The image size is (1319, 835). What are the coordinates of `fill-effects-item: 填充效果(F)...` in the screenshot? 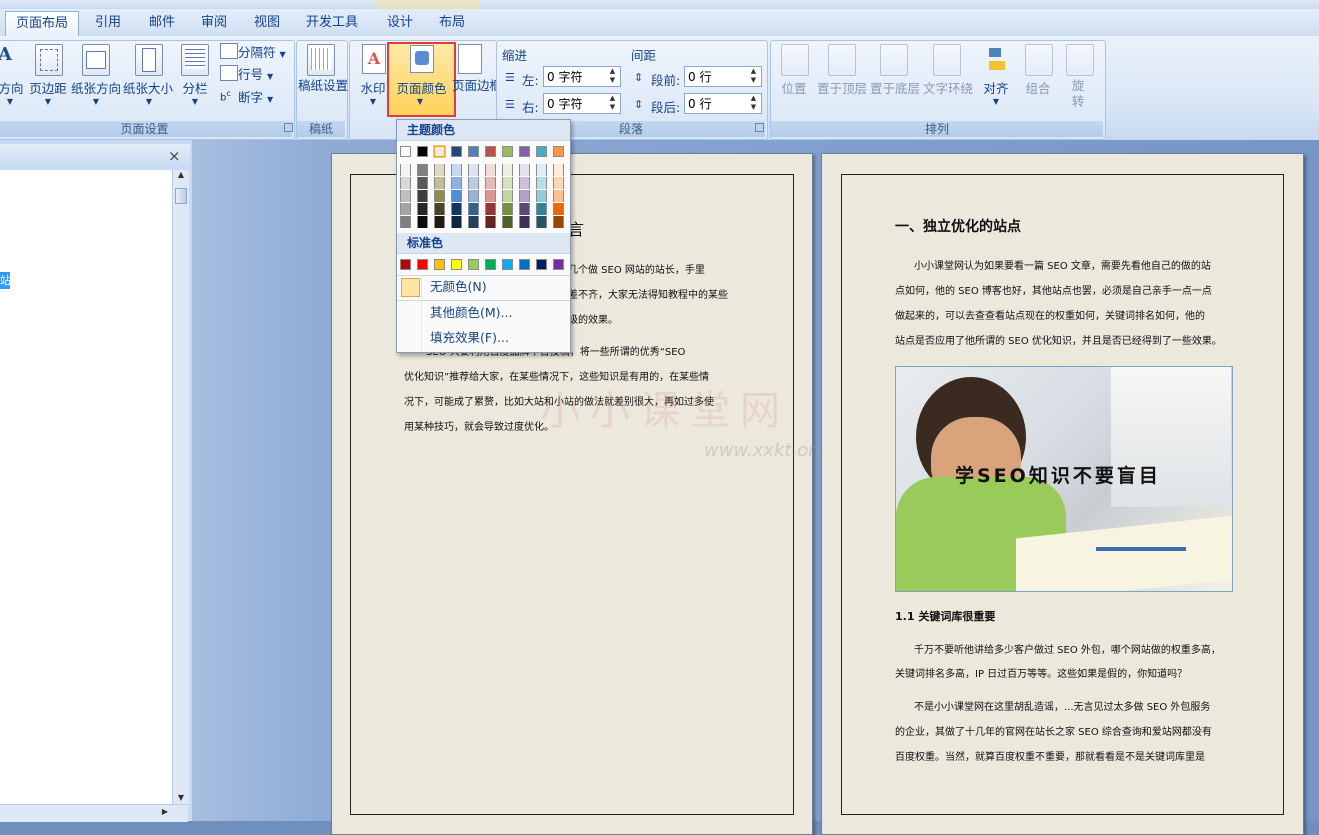 It's located at (483, 338).